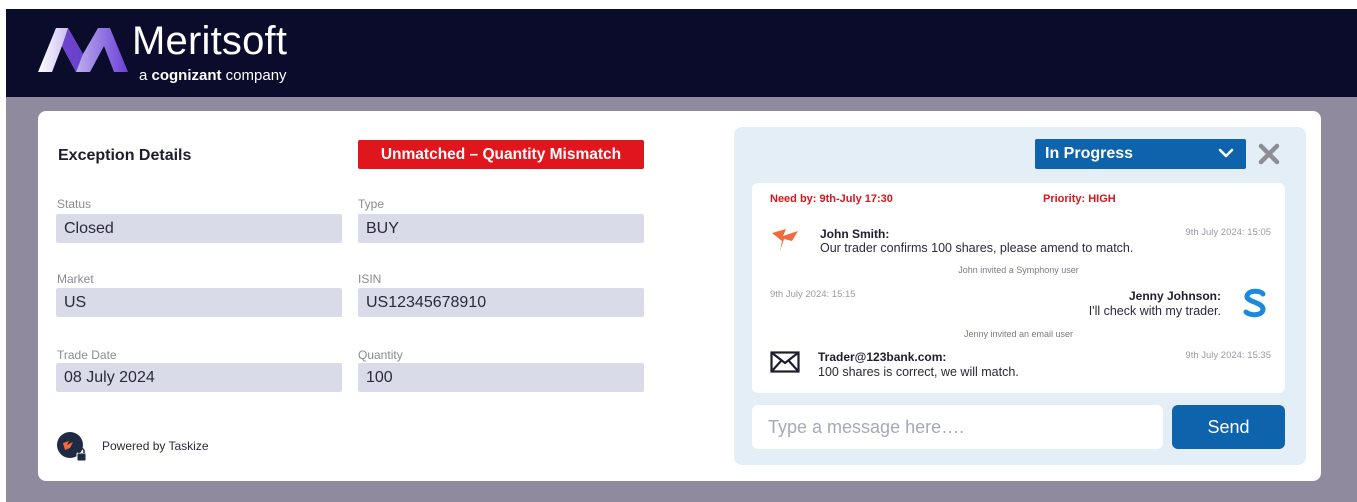 The width and height of the screenshot is (1357, 502). I want to click on exception-details-title: Exception Details, so click(125, 155).